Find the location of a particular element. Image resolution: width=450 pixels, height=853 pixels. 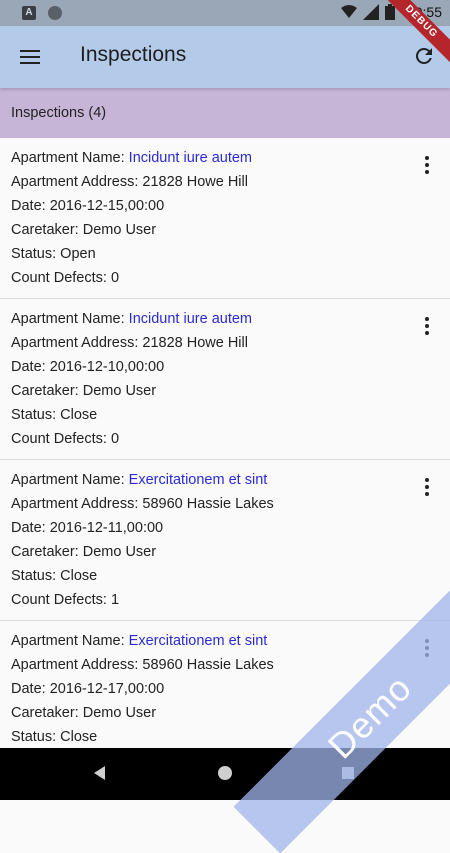

count-defects-value: 1 is located at coordinates (115, 600).